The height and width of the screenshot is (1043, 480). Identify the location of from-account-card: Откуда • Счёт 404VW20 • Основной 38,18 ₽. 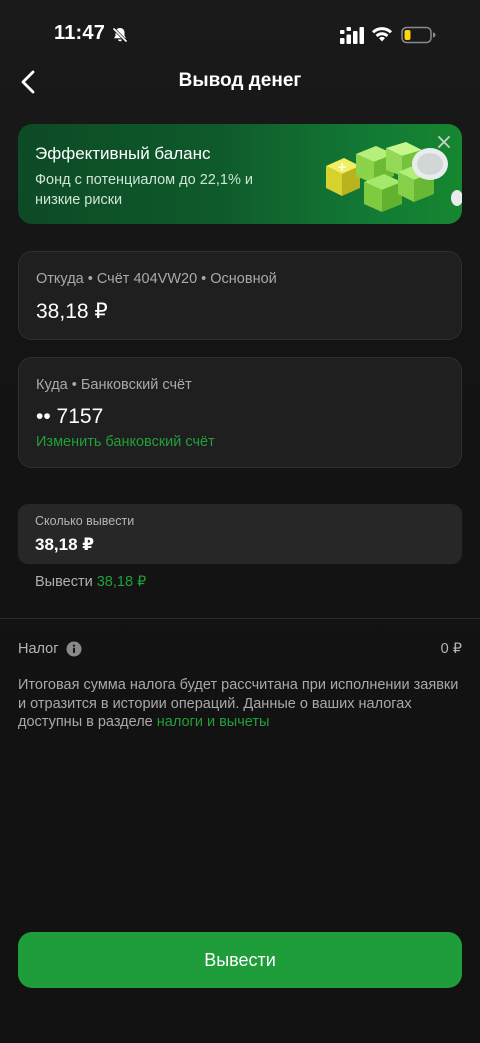
(240, 295).